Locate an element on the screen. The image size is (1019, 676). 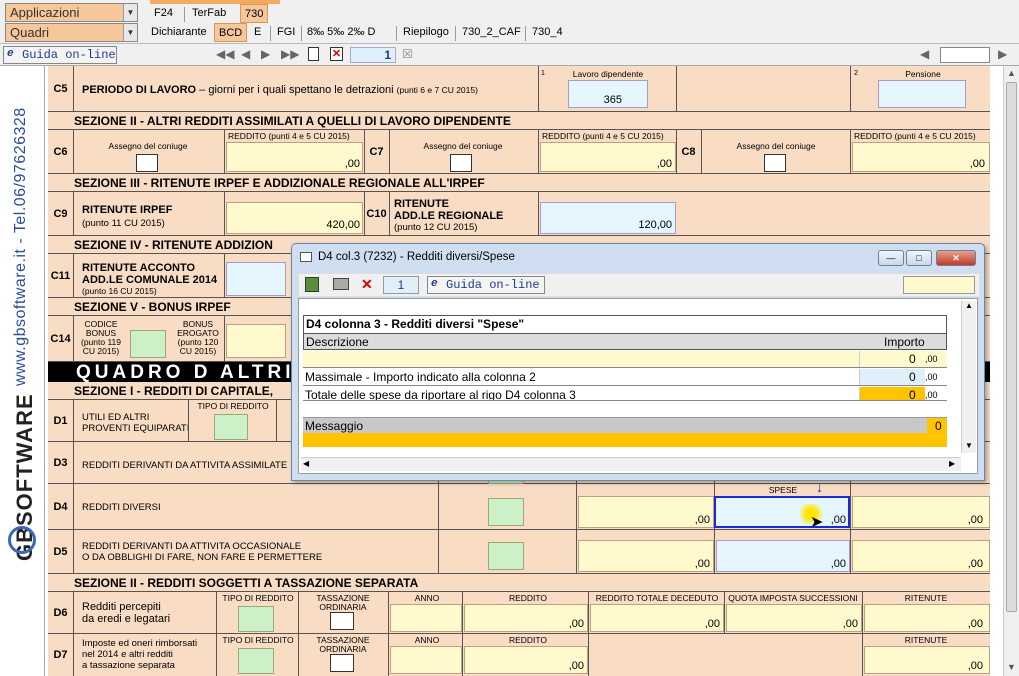
guida-online-button: e Guida on-line is located at coordinates (60, 55).